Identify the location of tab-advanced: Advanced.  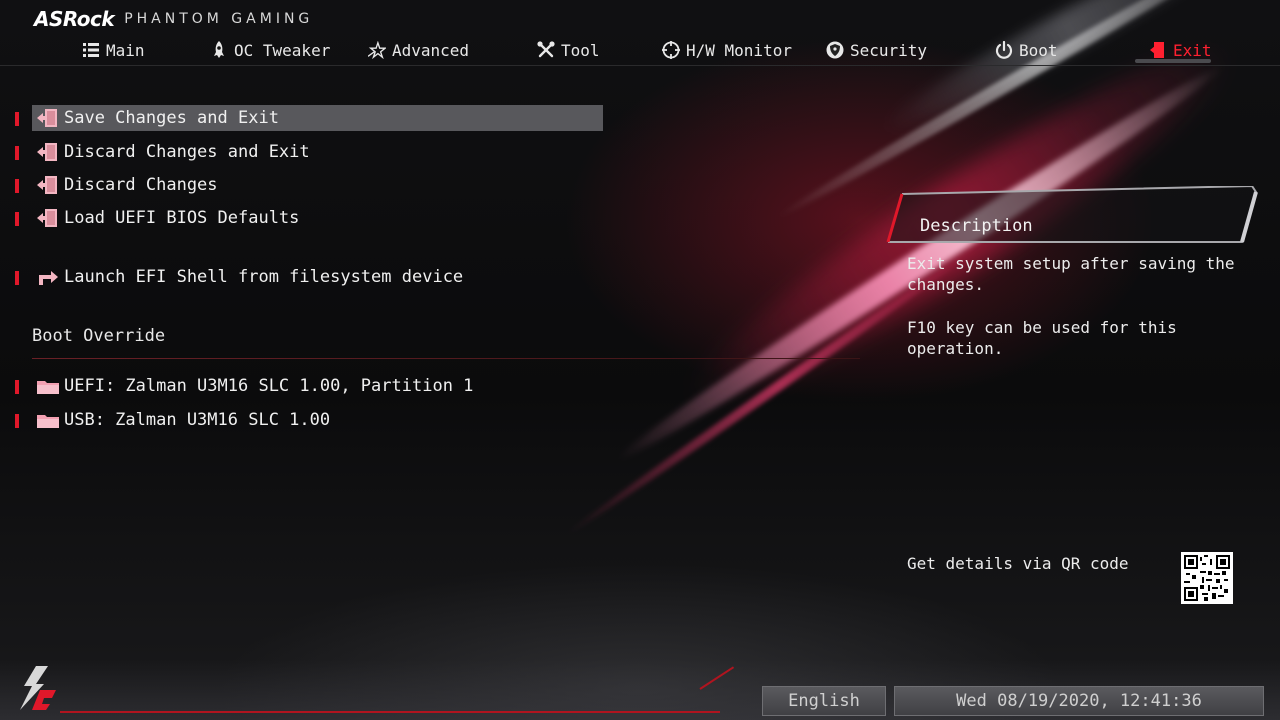
(418, 50).